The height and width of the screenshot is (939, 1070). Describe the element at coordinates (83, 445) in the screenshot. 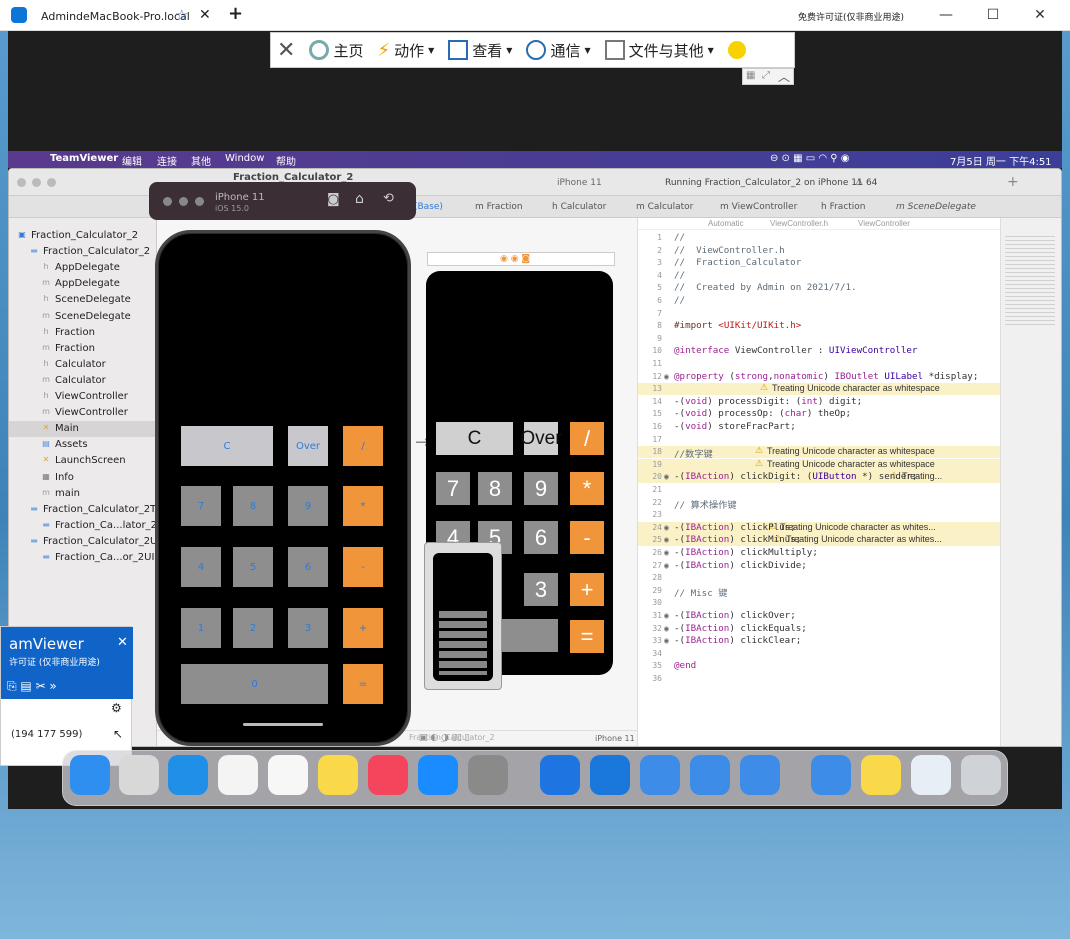

I see `navigator-item: ▤ Assets` at that location.